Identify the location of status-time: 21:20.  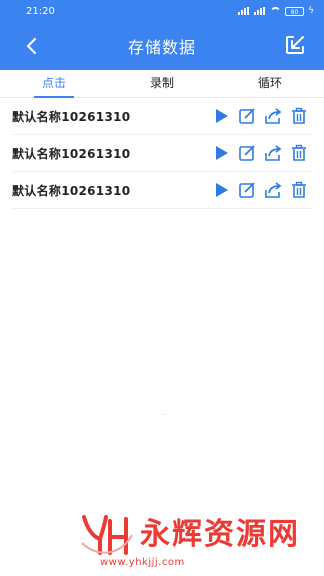
(40, 11).